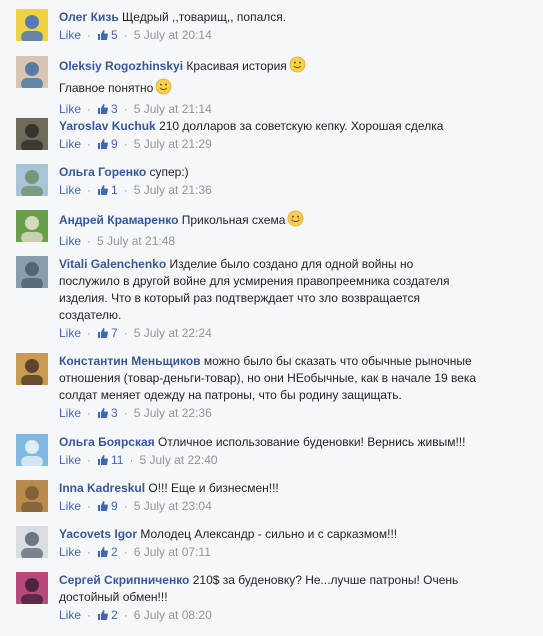 The width and height of the screenshot is (543, 636). I want to click on comment-line: Андрей Крамаренко Прикольная схема, so click(297, 221).